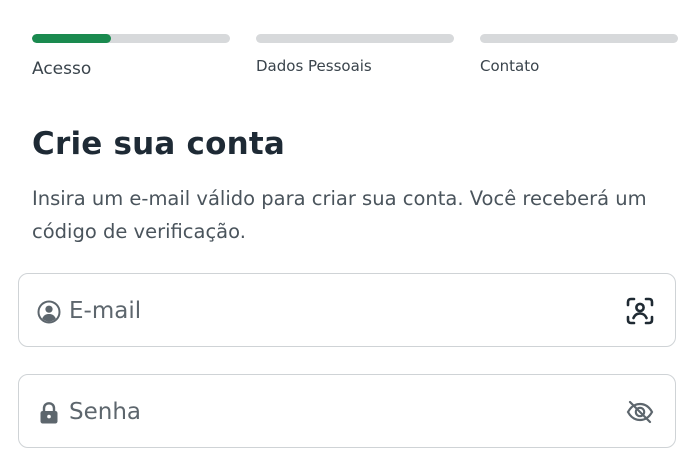  I want to click on face-scan-icon, so click(640, 311).